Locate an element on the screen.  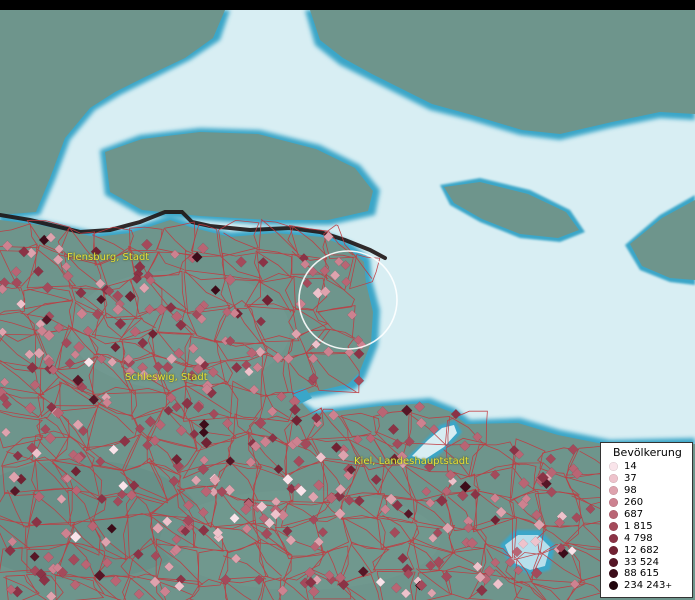
legend-title: Bevölkerung is located at coordinates (647, 452).